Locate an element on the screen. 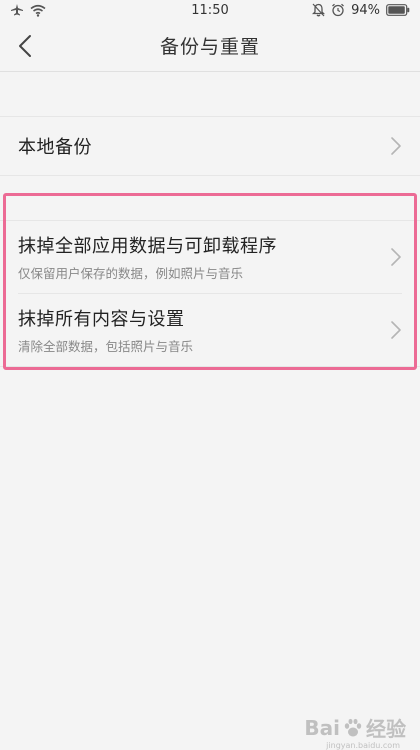 The height and width of the screenshot is (750, 420). erase-apps-row: 抹掉全部应用数据与可卸载程序 仅保留用户保存的数据，例如照片与音乐 is located at coordinates (210, 257).